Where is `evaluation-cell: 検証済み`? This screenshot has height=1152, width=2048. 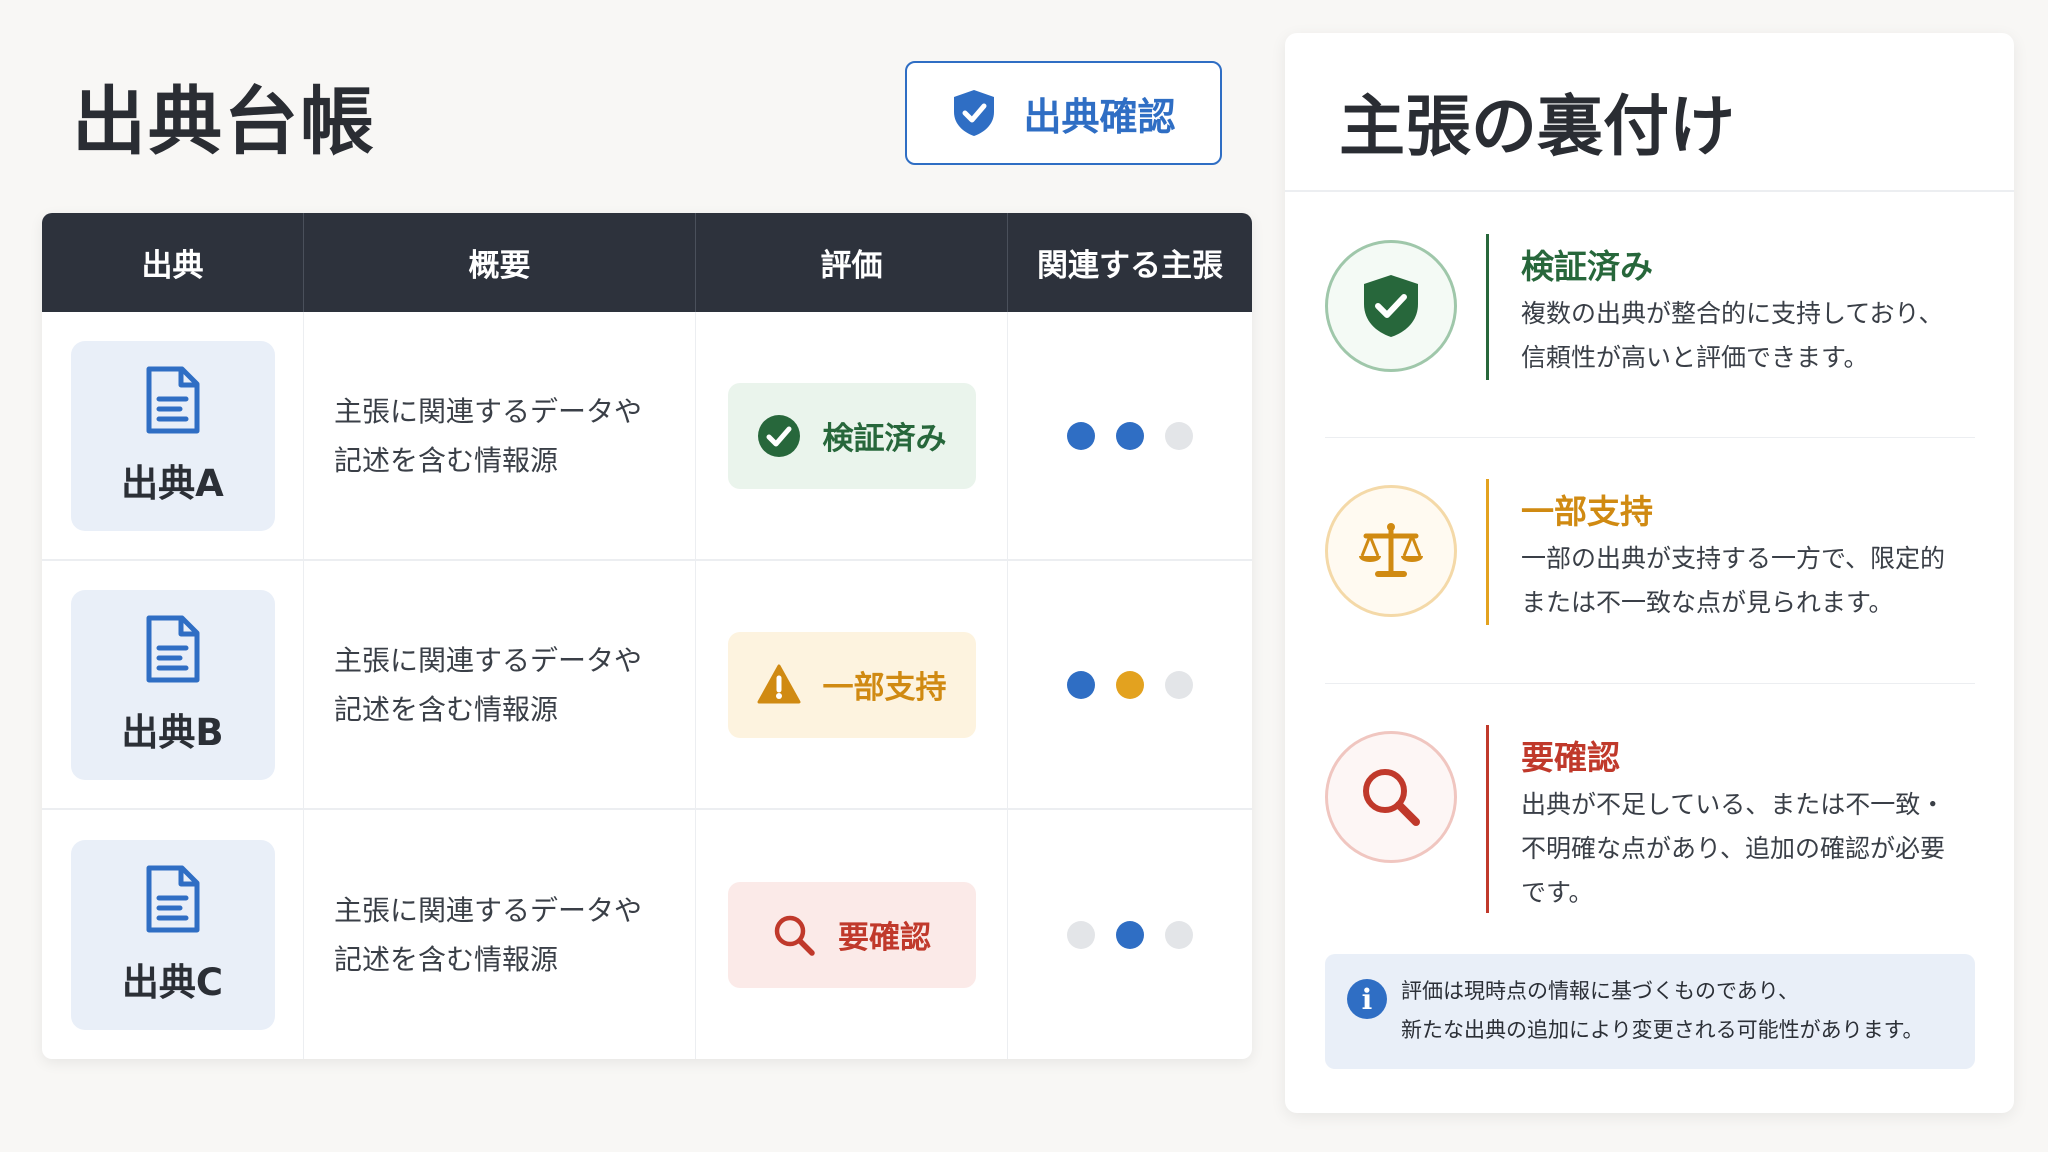 evaluation-cell: 検証済み is located at coordinates (852, 435).